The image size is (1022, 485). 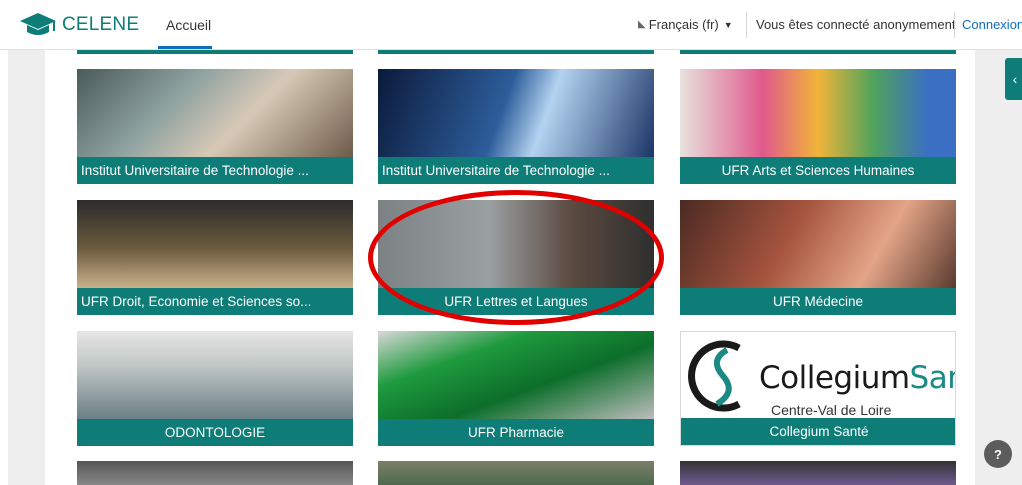 I want to click on left-gutter, so click(x=26, y=267).